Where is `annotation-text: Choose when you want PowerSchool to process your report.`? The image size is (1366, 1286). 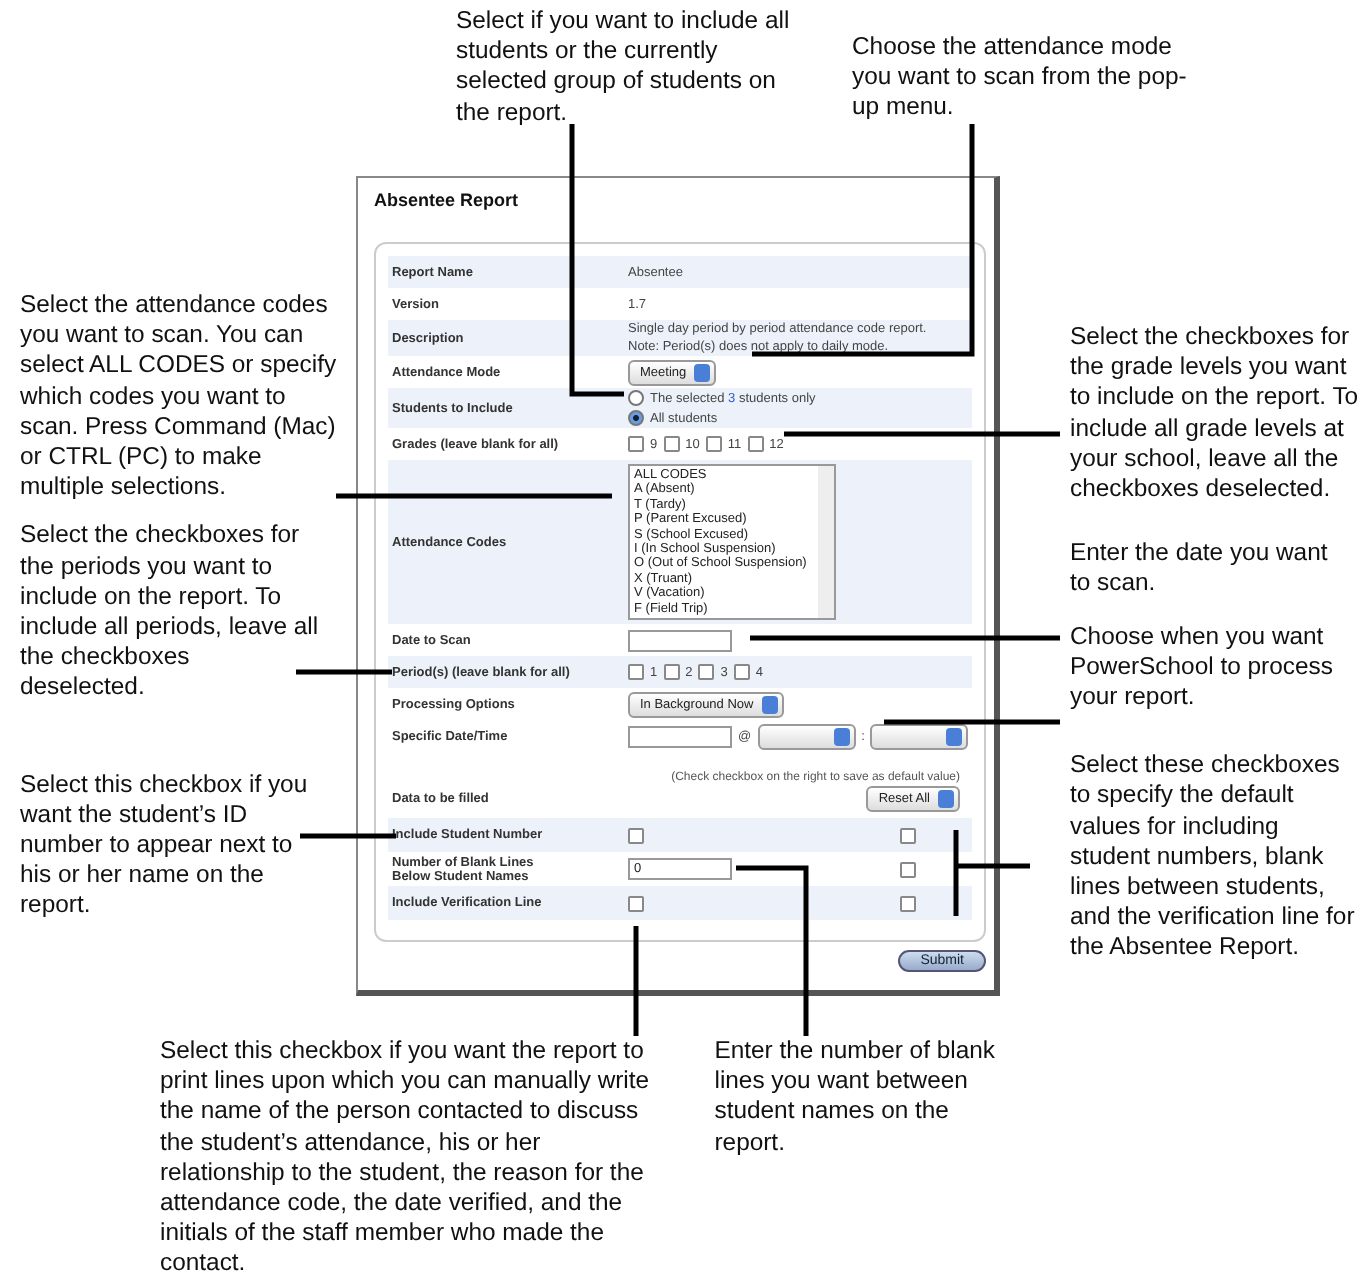
annotation-text: Choose when you want PowerSchool to process your report. is located at coordinates (1202, 667).